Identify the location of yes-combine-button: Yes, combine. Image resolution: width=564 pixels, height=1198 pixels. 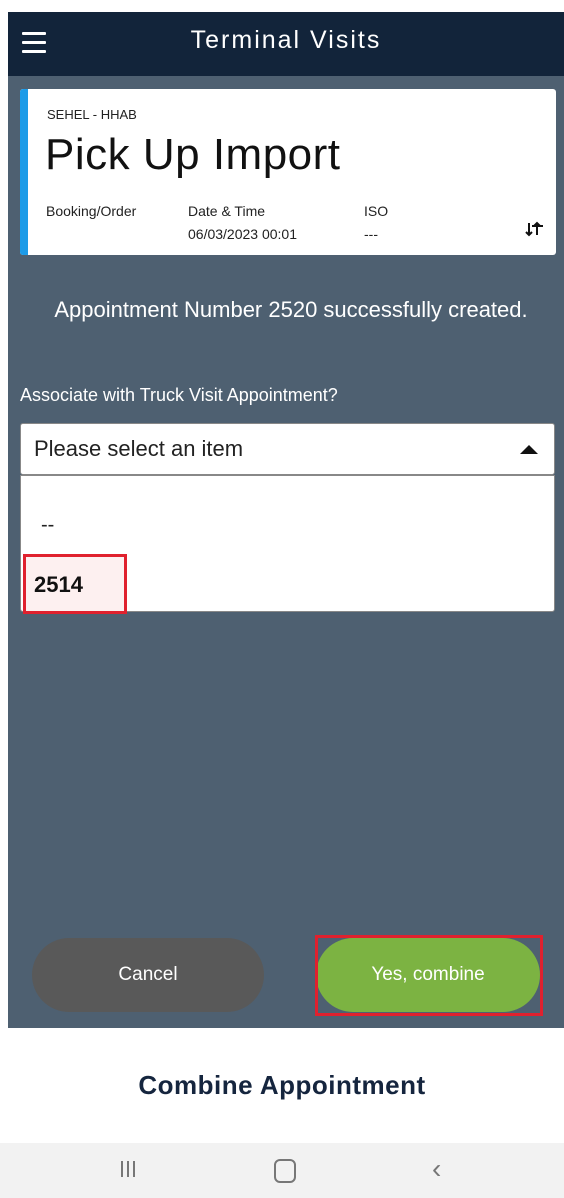
(428, 975).